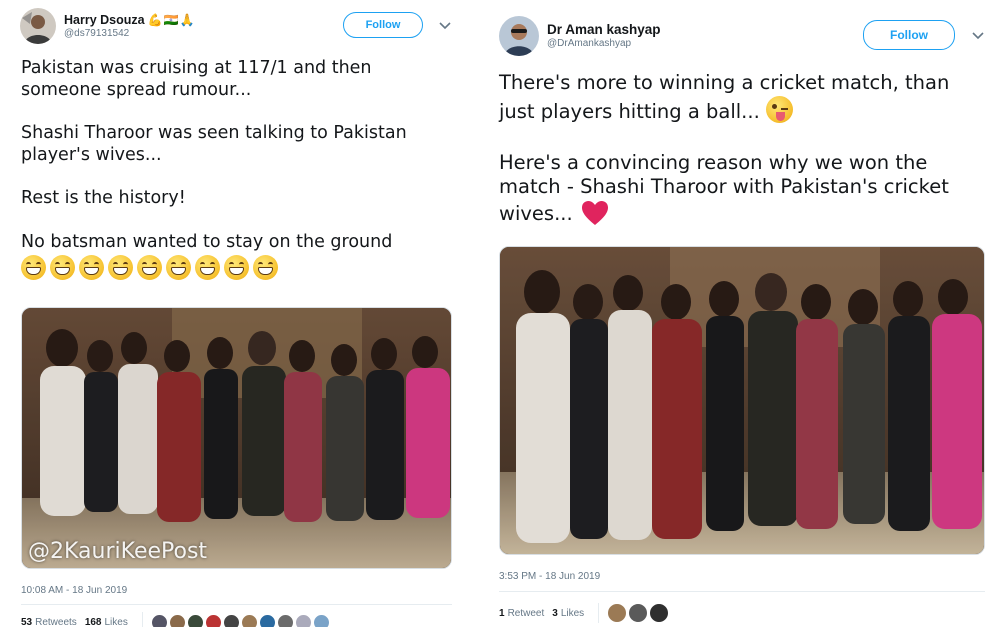  What do you see at coordinates (502, 613) in the screenshot?
I see `retweets-count: 1` at bounding box center [502, 613].